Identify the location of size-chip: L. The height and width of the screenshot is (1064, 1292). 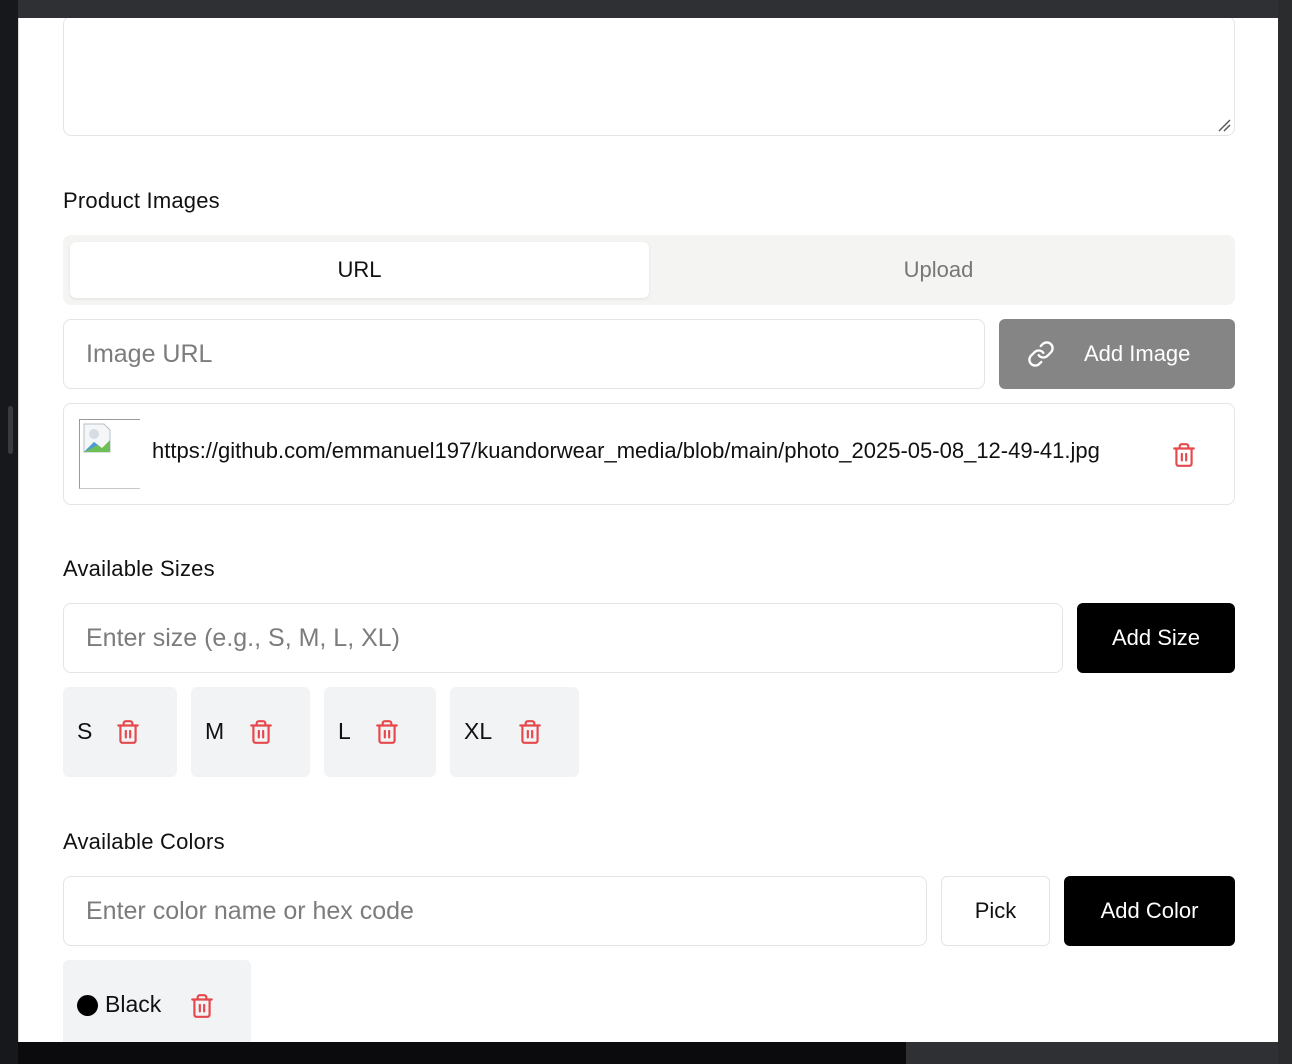
(380, 732).